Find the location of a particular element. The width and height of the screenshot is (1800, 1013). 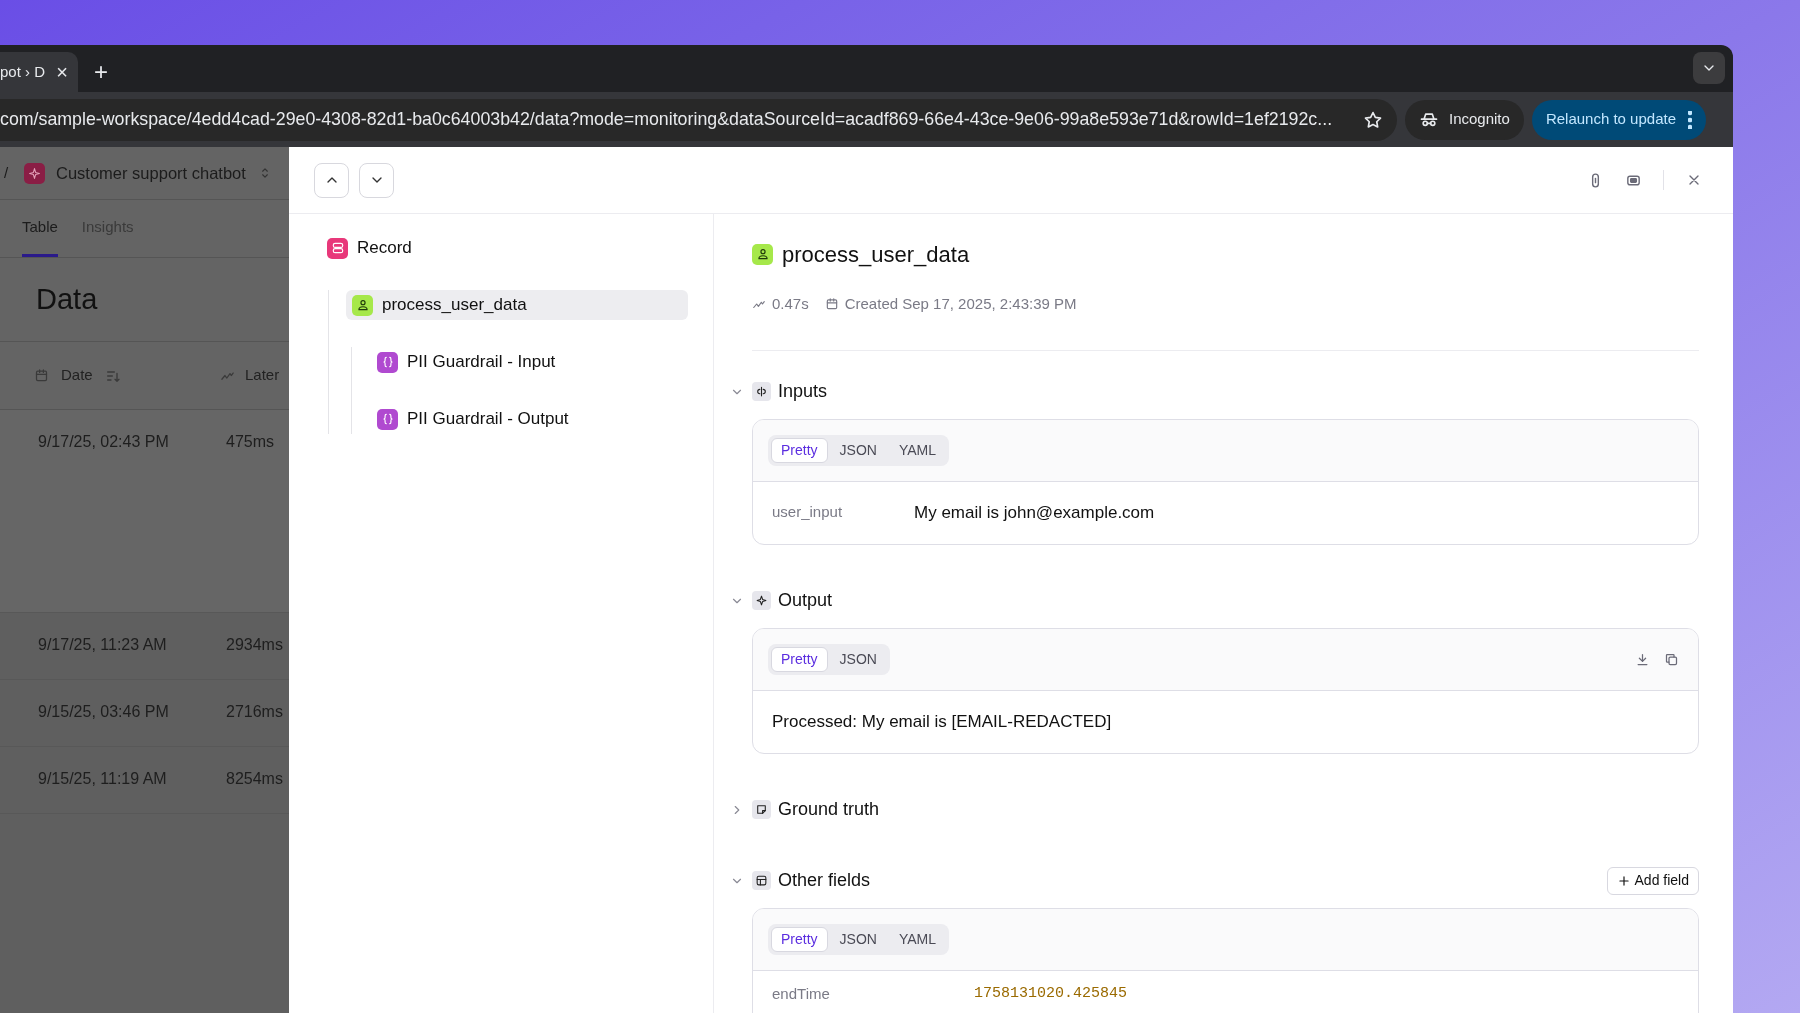

record-title: process_user_data is located at coordinates (876, 254).